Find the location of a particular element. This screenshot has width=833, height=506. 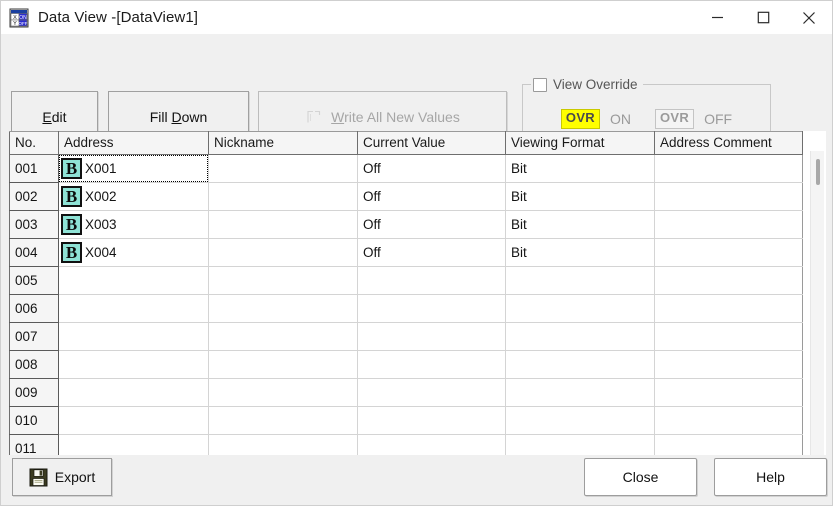

row-number-cell: 006 is located at coordinates (34, 308).